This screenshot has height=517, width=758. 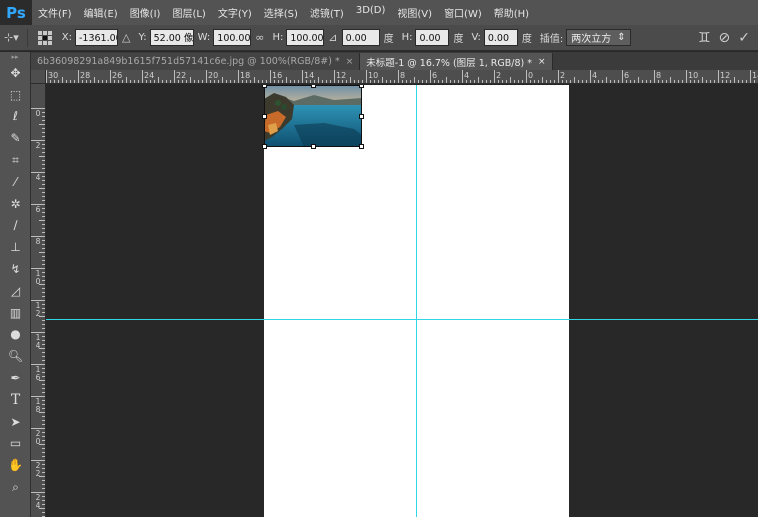 What do you see at coordinates (15, 182) in the screenshot?
I see `eyedropper-tool-icon: ⁄` at bounding box center [15, 182].